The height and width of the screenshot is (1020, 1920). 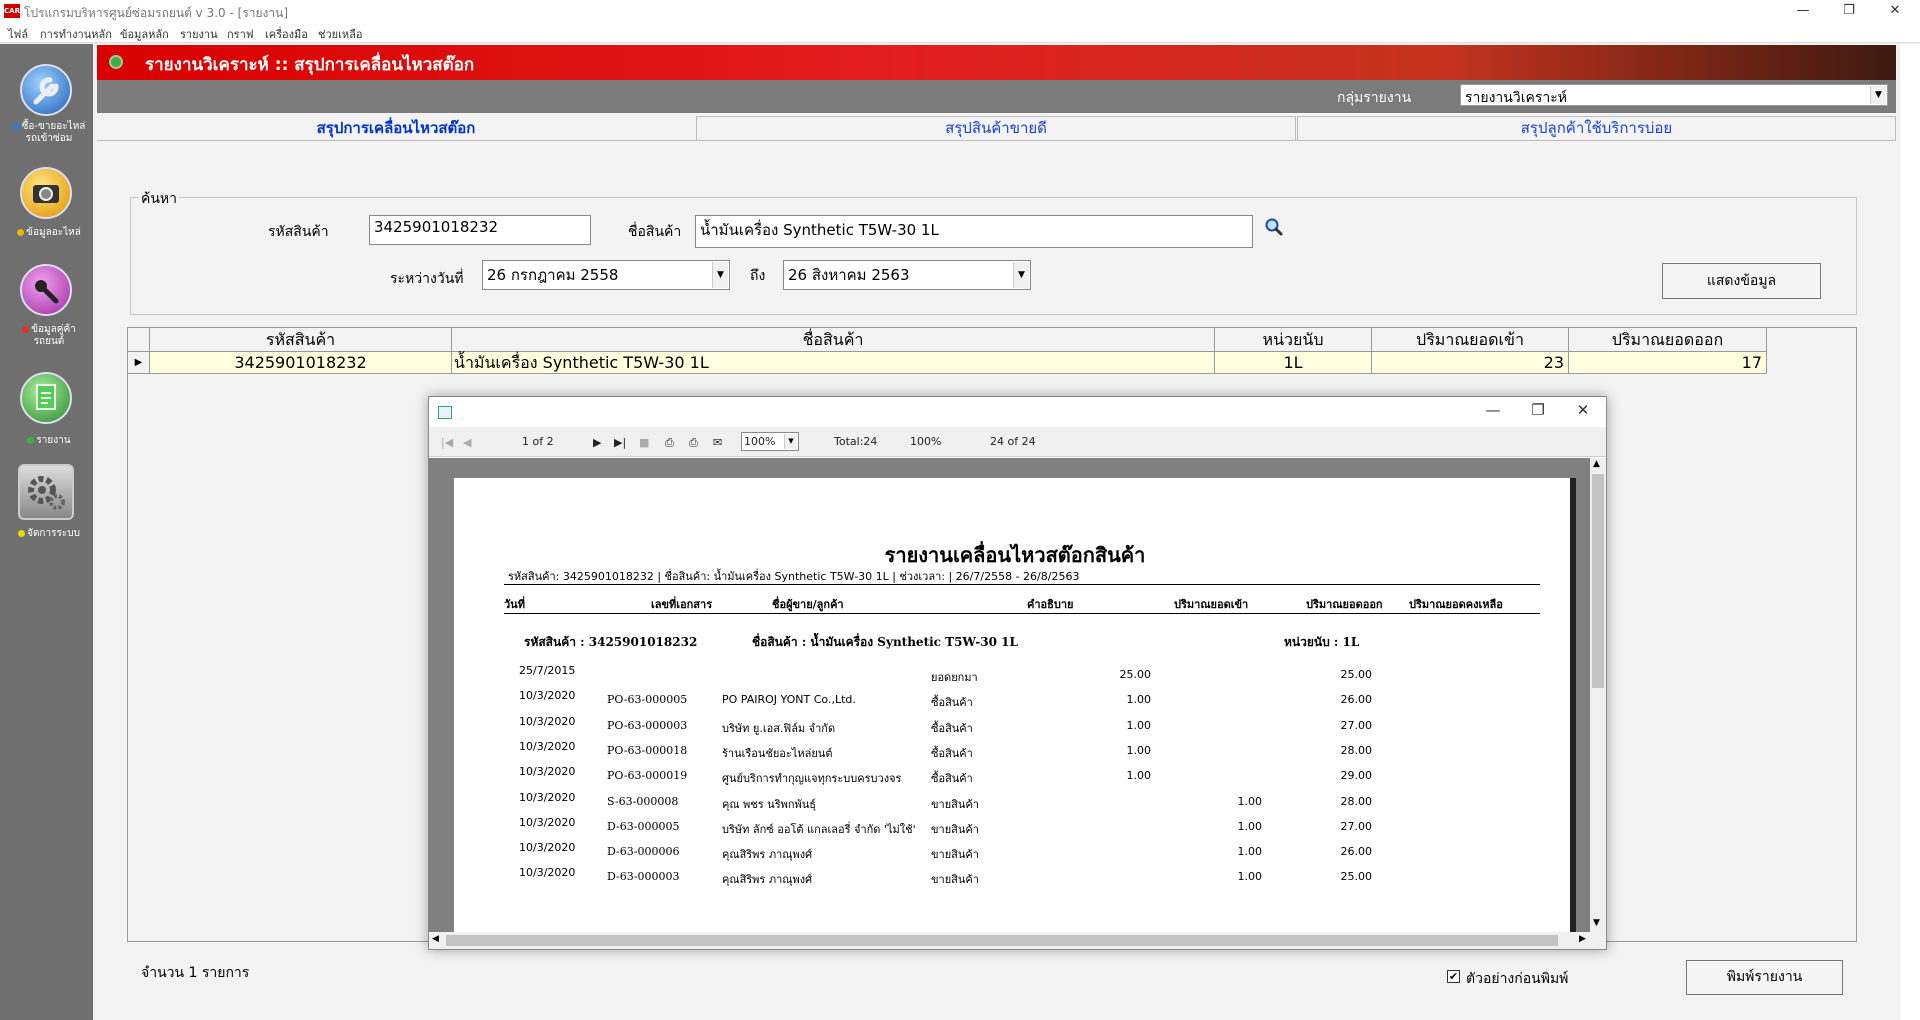 What do you see at coordinates (467, 442) in the screenshot?
I see `prev-page-icon: ◀` at bounding box center [467, 442].